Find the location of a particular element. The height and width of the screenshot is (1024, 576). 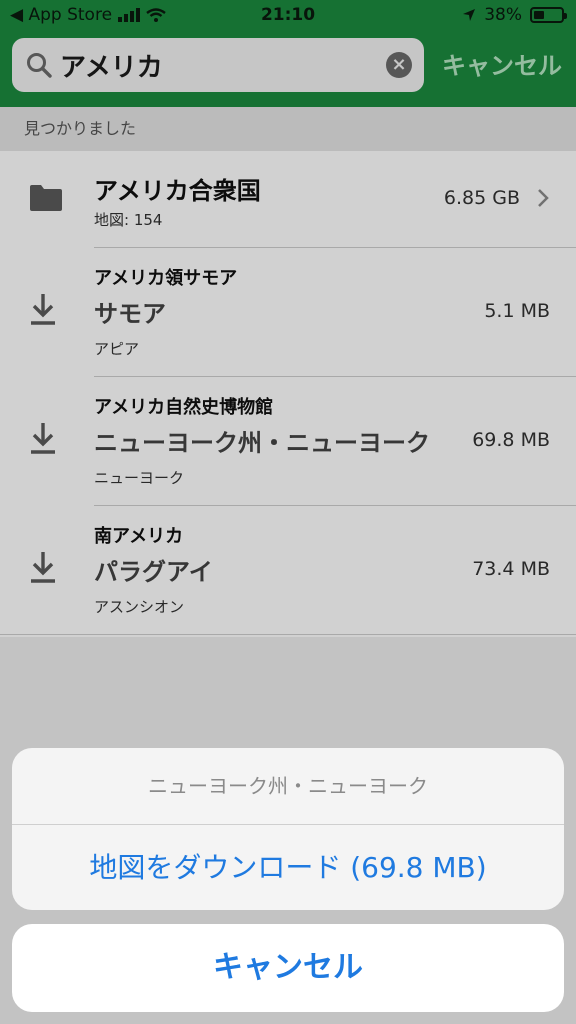

download-map-button: 地図をダウンロード (69.8 MB) is located at coordinates (288, 867).